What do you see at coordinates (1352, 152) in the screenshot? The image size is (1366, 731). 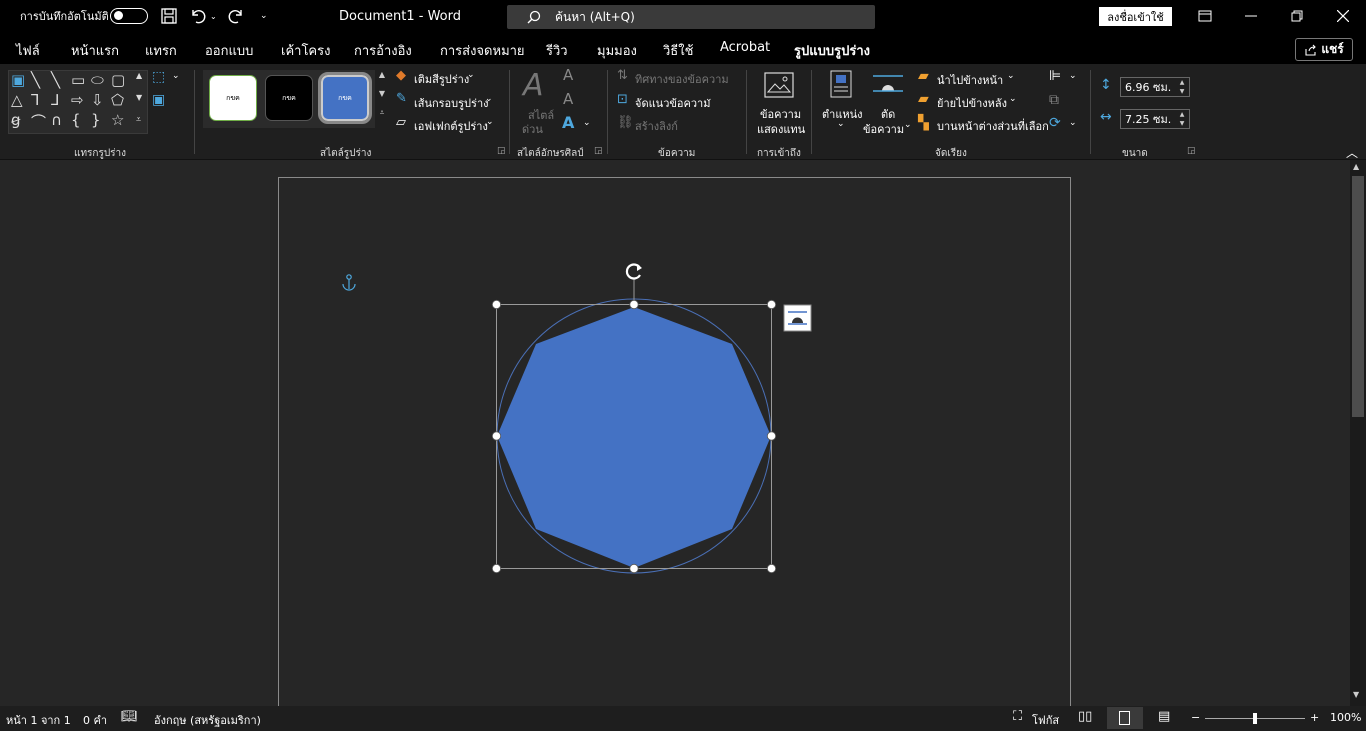 I see `collapse-ribbon-icon: ︿` at bounding box center [1352, 152].